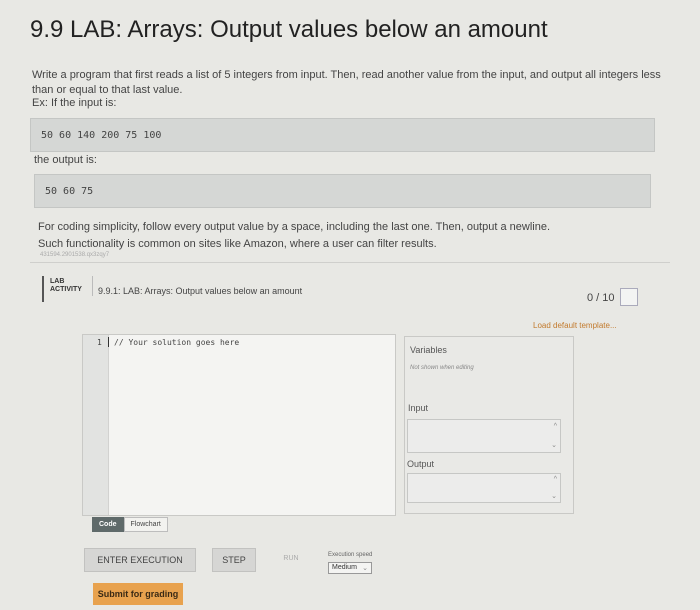 Image resolution: width=700 pixels, height=610 pixels. What do you see at coordinates (57, 281) in the screenshot?
I see `lab-badge-line1: LAB` at bounding box center [57, 281].